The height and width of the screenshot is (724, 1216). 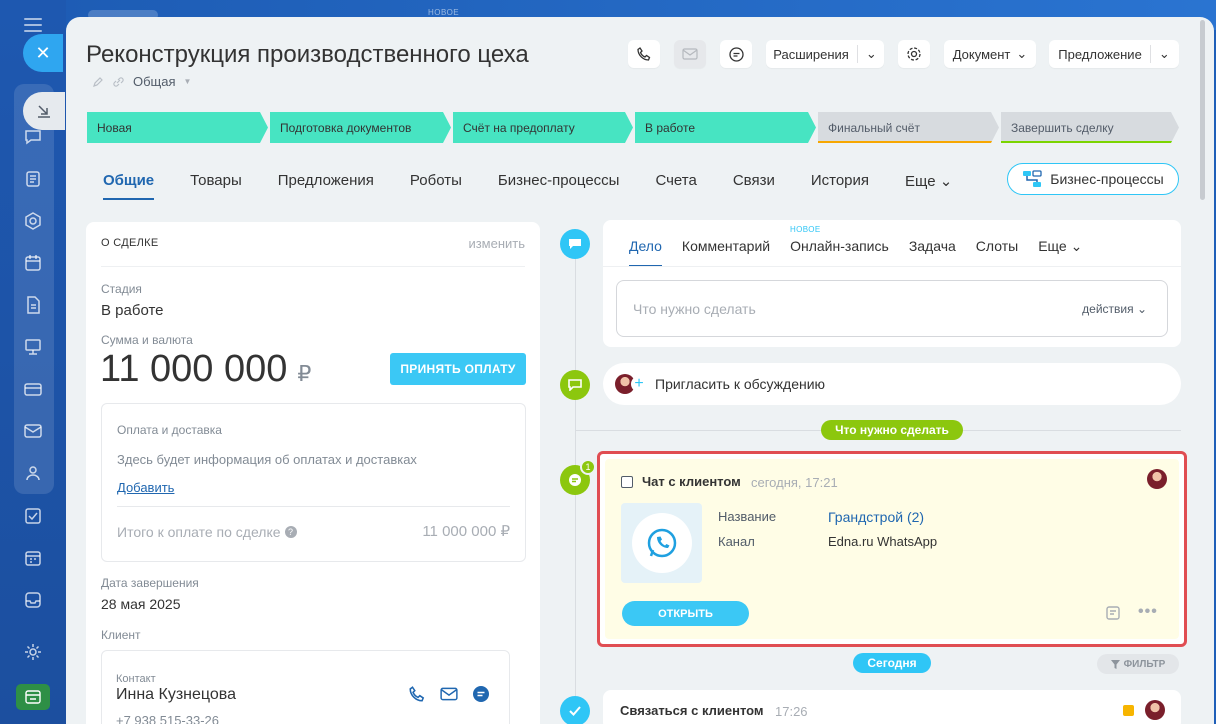 What do you see at coordinates (914, 54) in the screenshot?
I see `settings-button` at bounding box center [914, 54].